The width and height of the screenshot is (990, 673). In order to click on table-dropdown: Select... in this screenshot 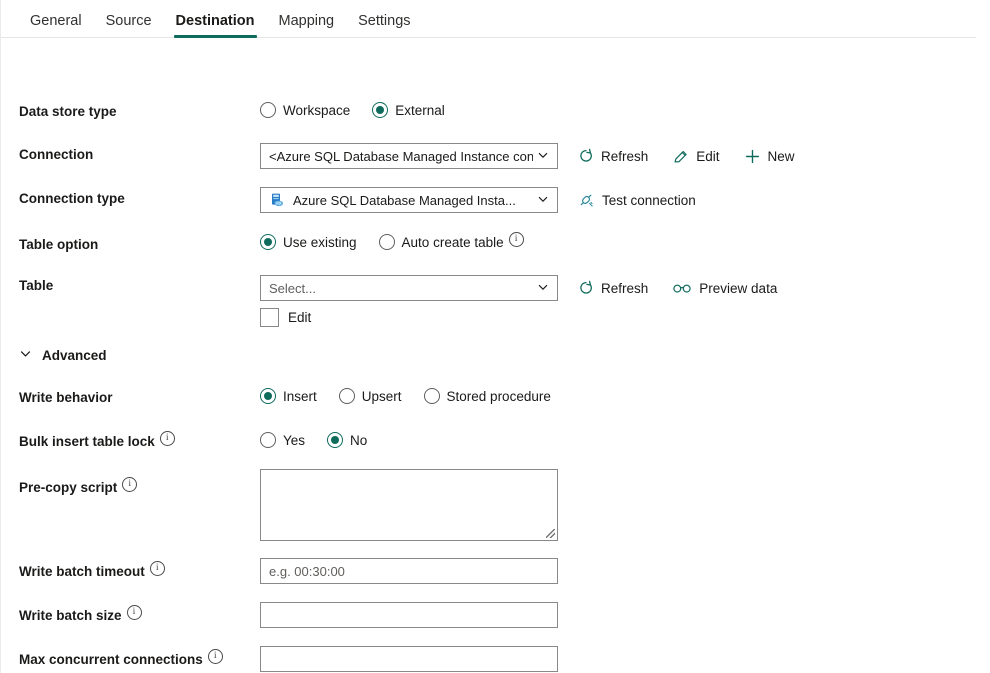, I will do `click(409, 288)`.